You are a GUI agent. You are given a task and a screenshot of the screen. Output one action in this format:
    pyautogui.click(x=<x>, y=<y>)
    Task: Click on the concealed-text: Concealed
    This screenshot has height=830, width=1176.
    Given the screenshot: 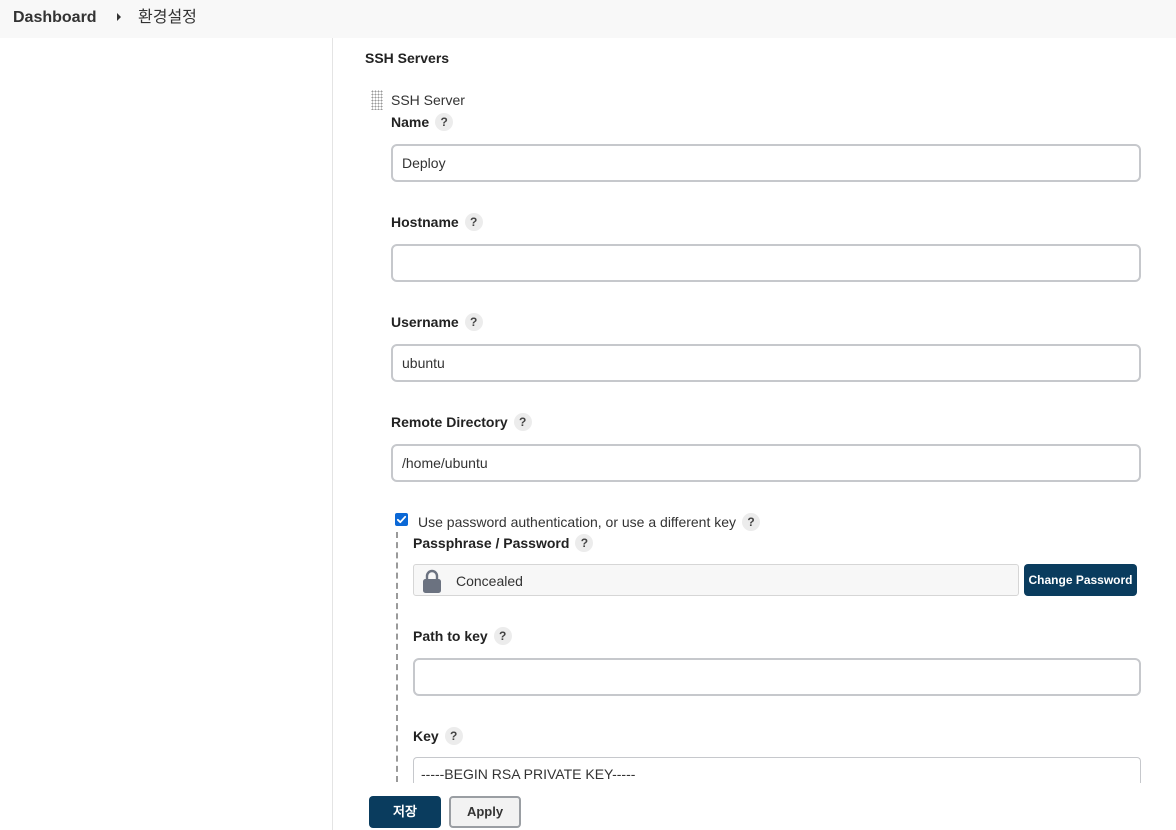 What is the action you would take?
    pyautogui.click(x=489, y=581)
    